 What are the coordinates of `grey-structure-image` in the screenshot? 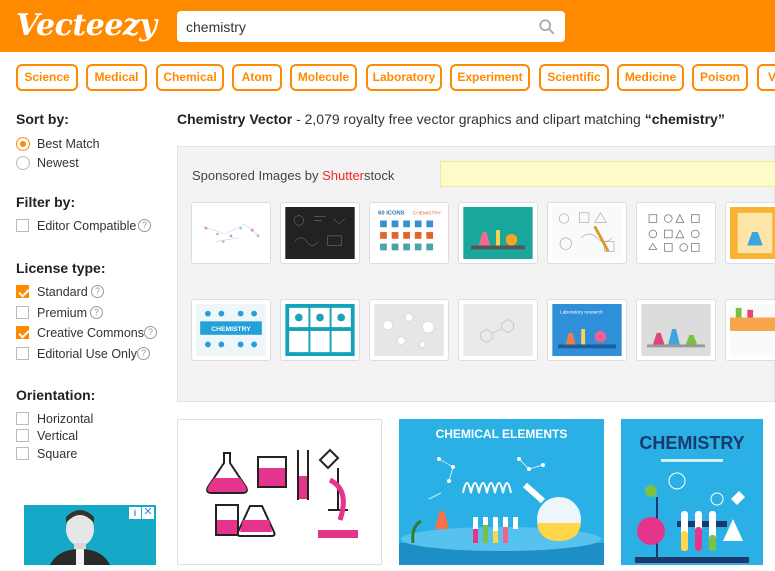 It's located at (498, 330).